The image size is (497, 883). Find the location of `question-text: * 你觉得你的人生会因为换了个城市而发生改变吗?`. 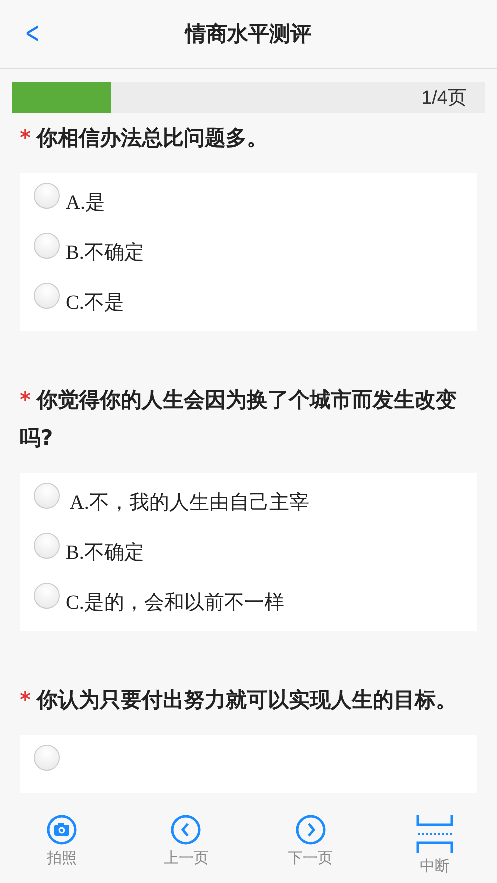

question-text: * 你觉得你的人生会因为换了个城市而发生改变吗? is located at coordinates (238, 419).